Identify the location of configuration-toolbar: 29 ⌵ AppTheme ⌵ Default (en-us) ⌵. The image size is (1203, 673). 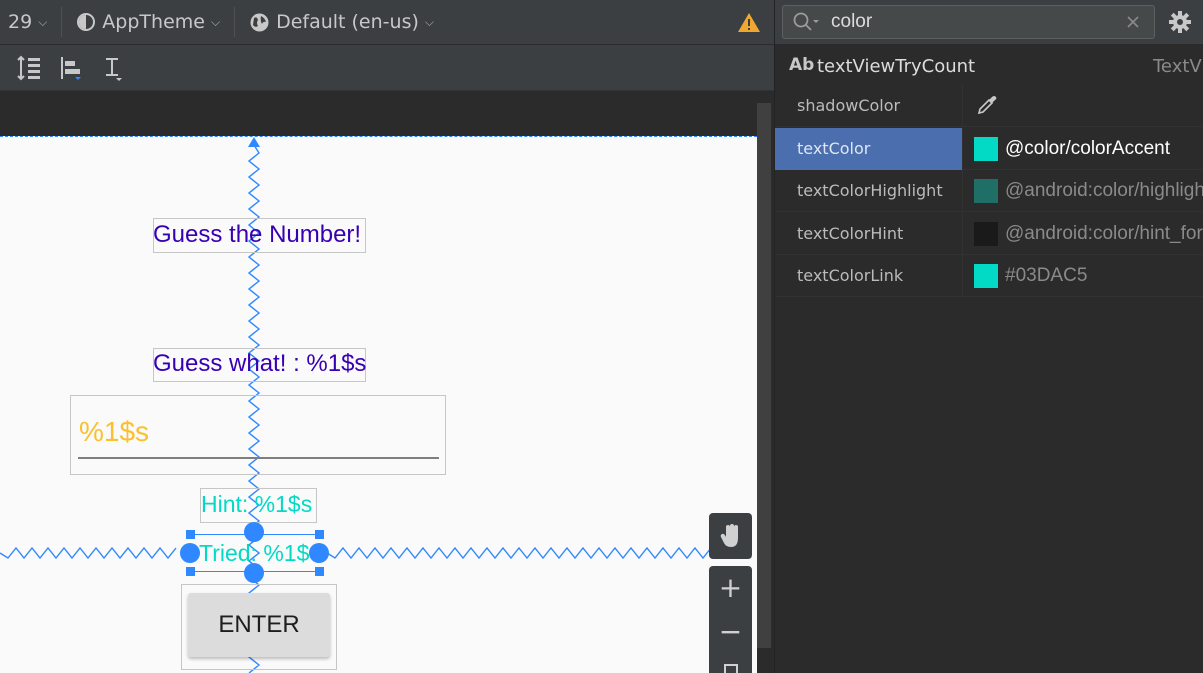
(387, 22).